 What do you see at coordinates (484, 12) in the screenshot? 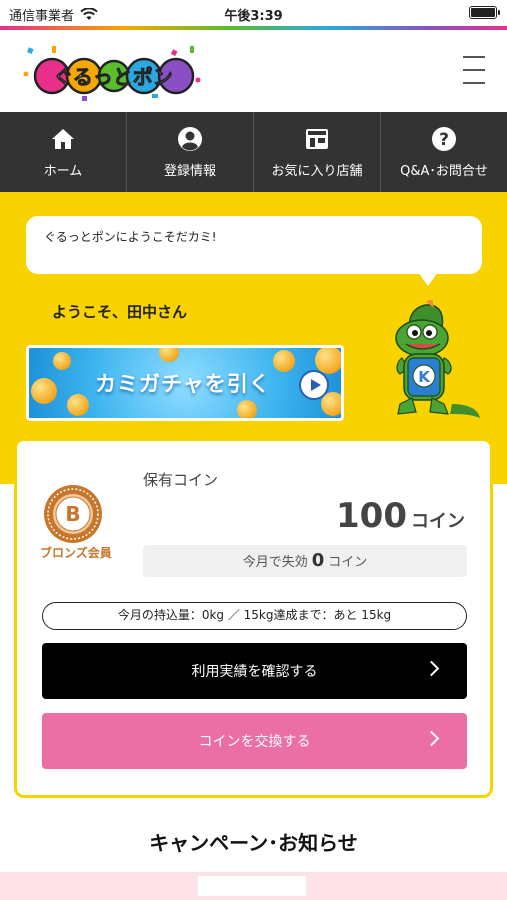
I see `battery-icon` at bounding box center [484, 12].